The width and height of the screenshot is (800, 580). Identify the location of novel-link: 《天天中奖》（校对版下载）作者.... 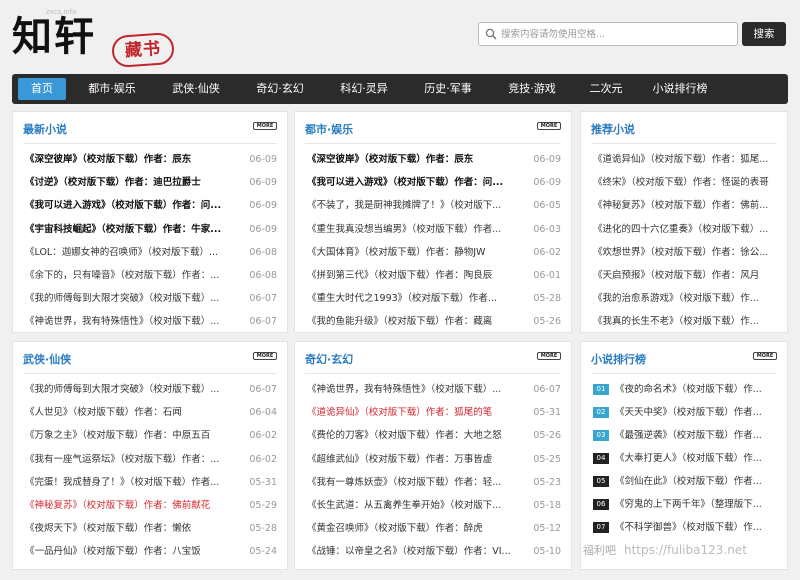
(696, 412).